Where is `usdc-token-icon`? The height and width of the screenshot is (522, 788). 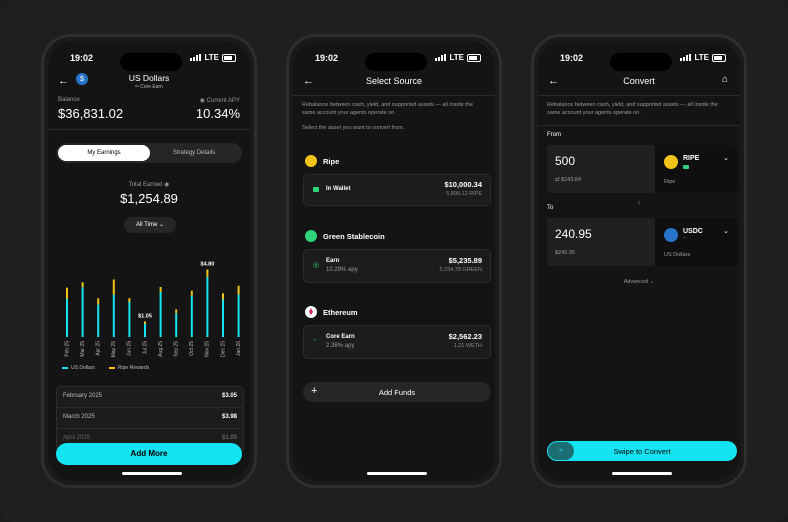
usdc-token-icon is located at coordinates (671, 235).